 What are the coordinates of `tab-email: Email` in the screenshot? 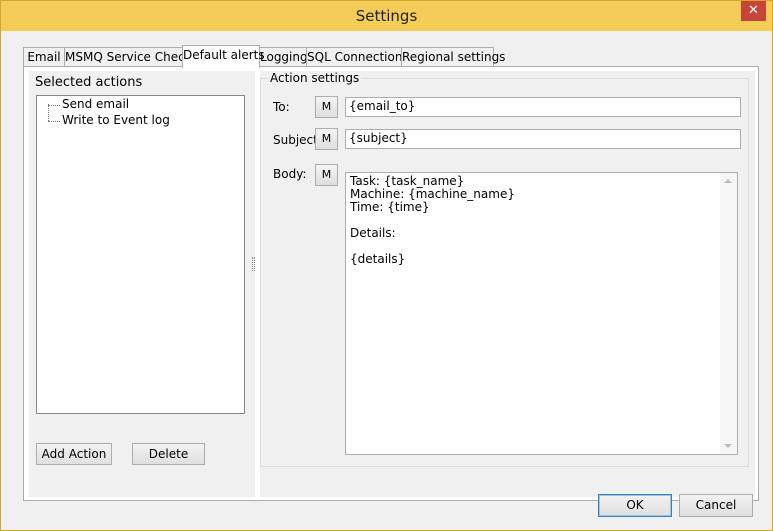 It's located at (44, 57).